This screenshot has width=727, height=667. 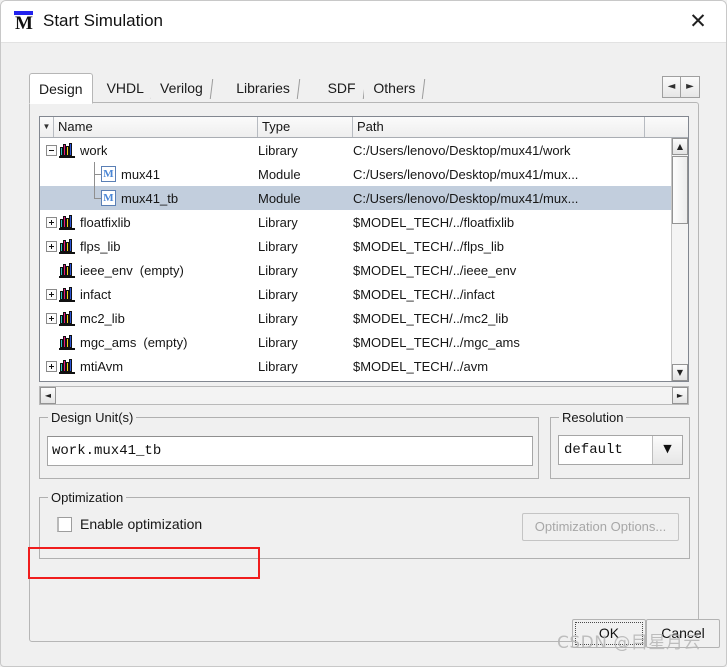 What do you see at coordinates (680, 146) in the screenshot?
I see `scroll-up-icon: ▲` at bounding box center [680, 146].